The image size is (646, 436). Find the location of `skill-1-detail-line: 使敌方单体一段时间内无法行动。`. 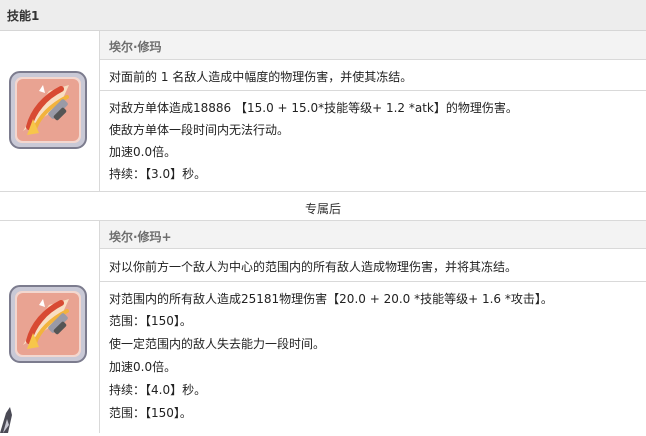

skill-1-detail-line: 使敌方单体一段时间内无法行动。 is located at coordinates (199, 130).